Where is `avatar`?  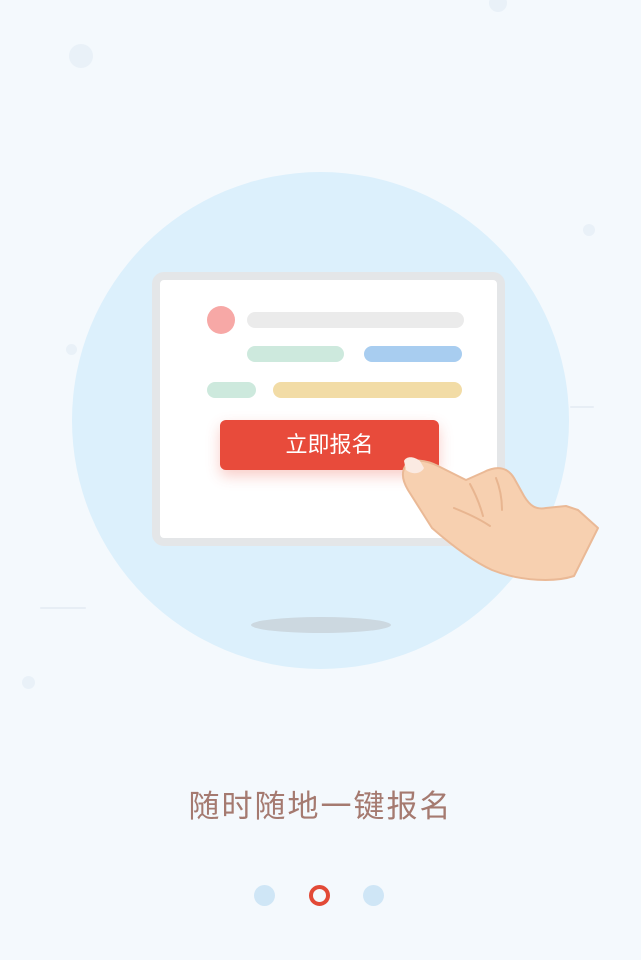
avatar is located at coordinates (221, 320).